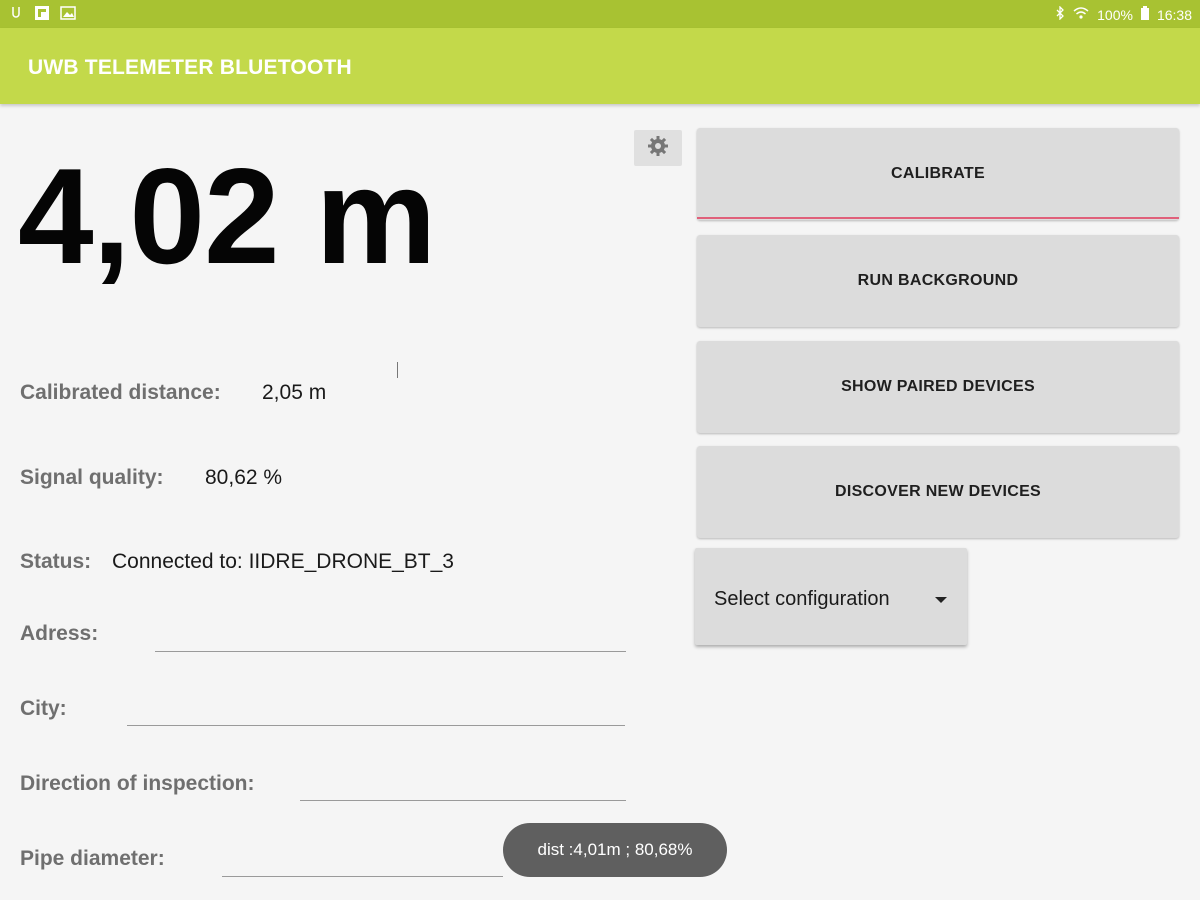 The image size is (1200, 900). I want to click on adress-label: Adress:, so click(59, 633).